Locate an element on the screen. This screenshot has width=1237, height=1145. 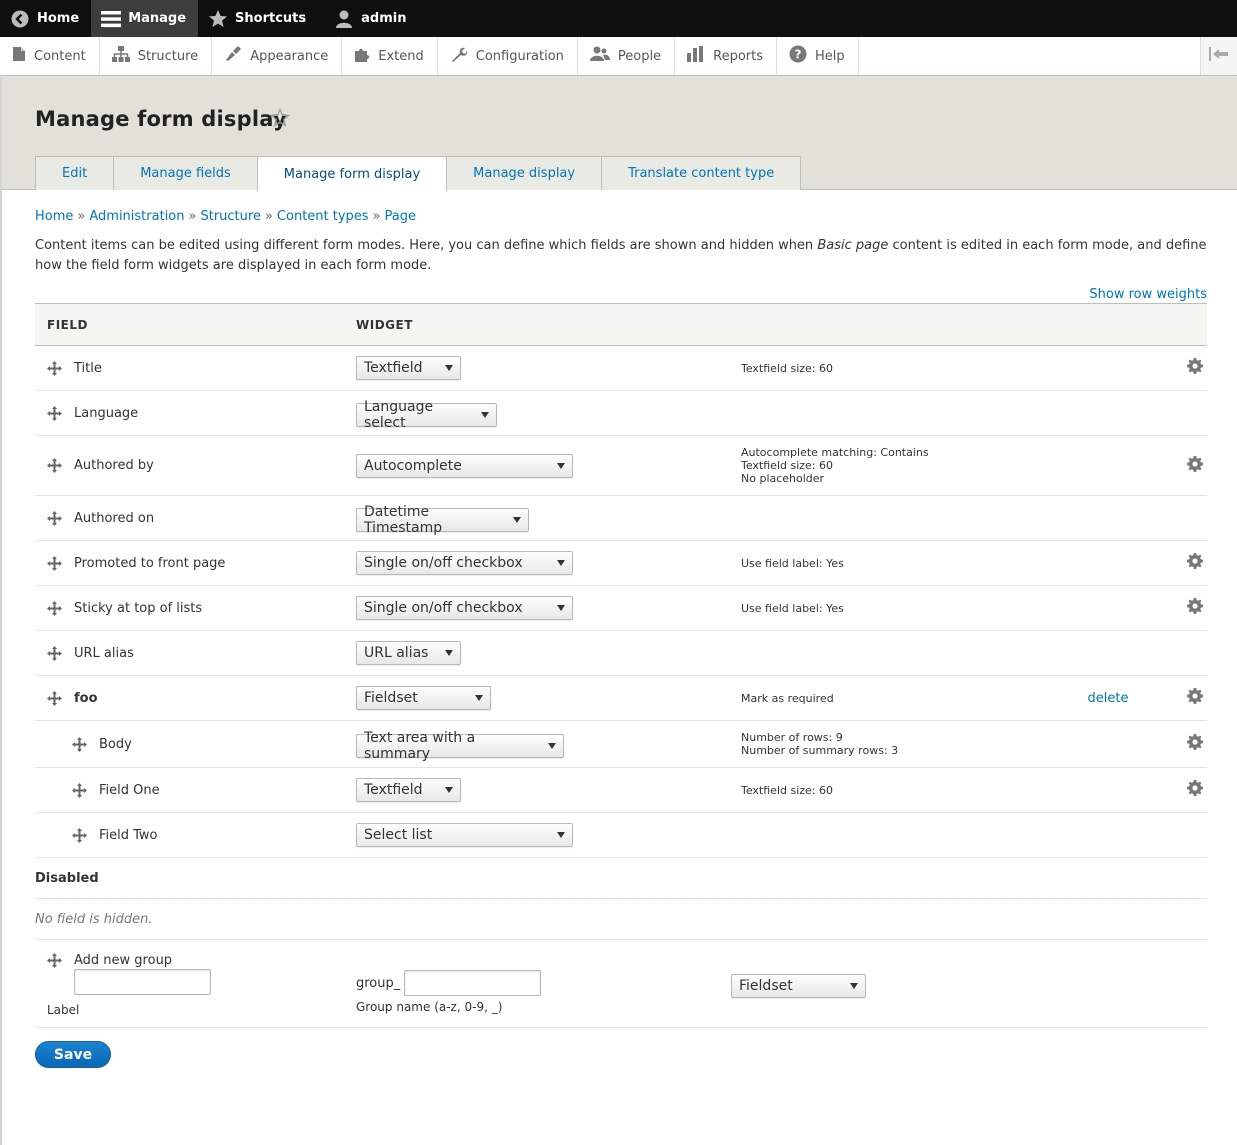
breadcrumb-page: Page is located at coordinates (400, 216).